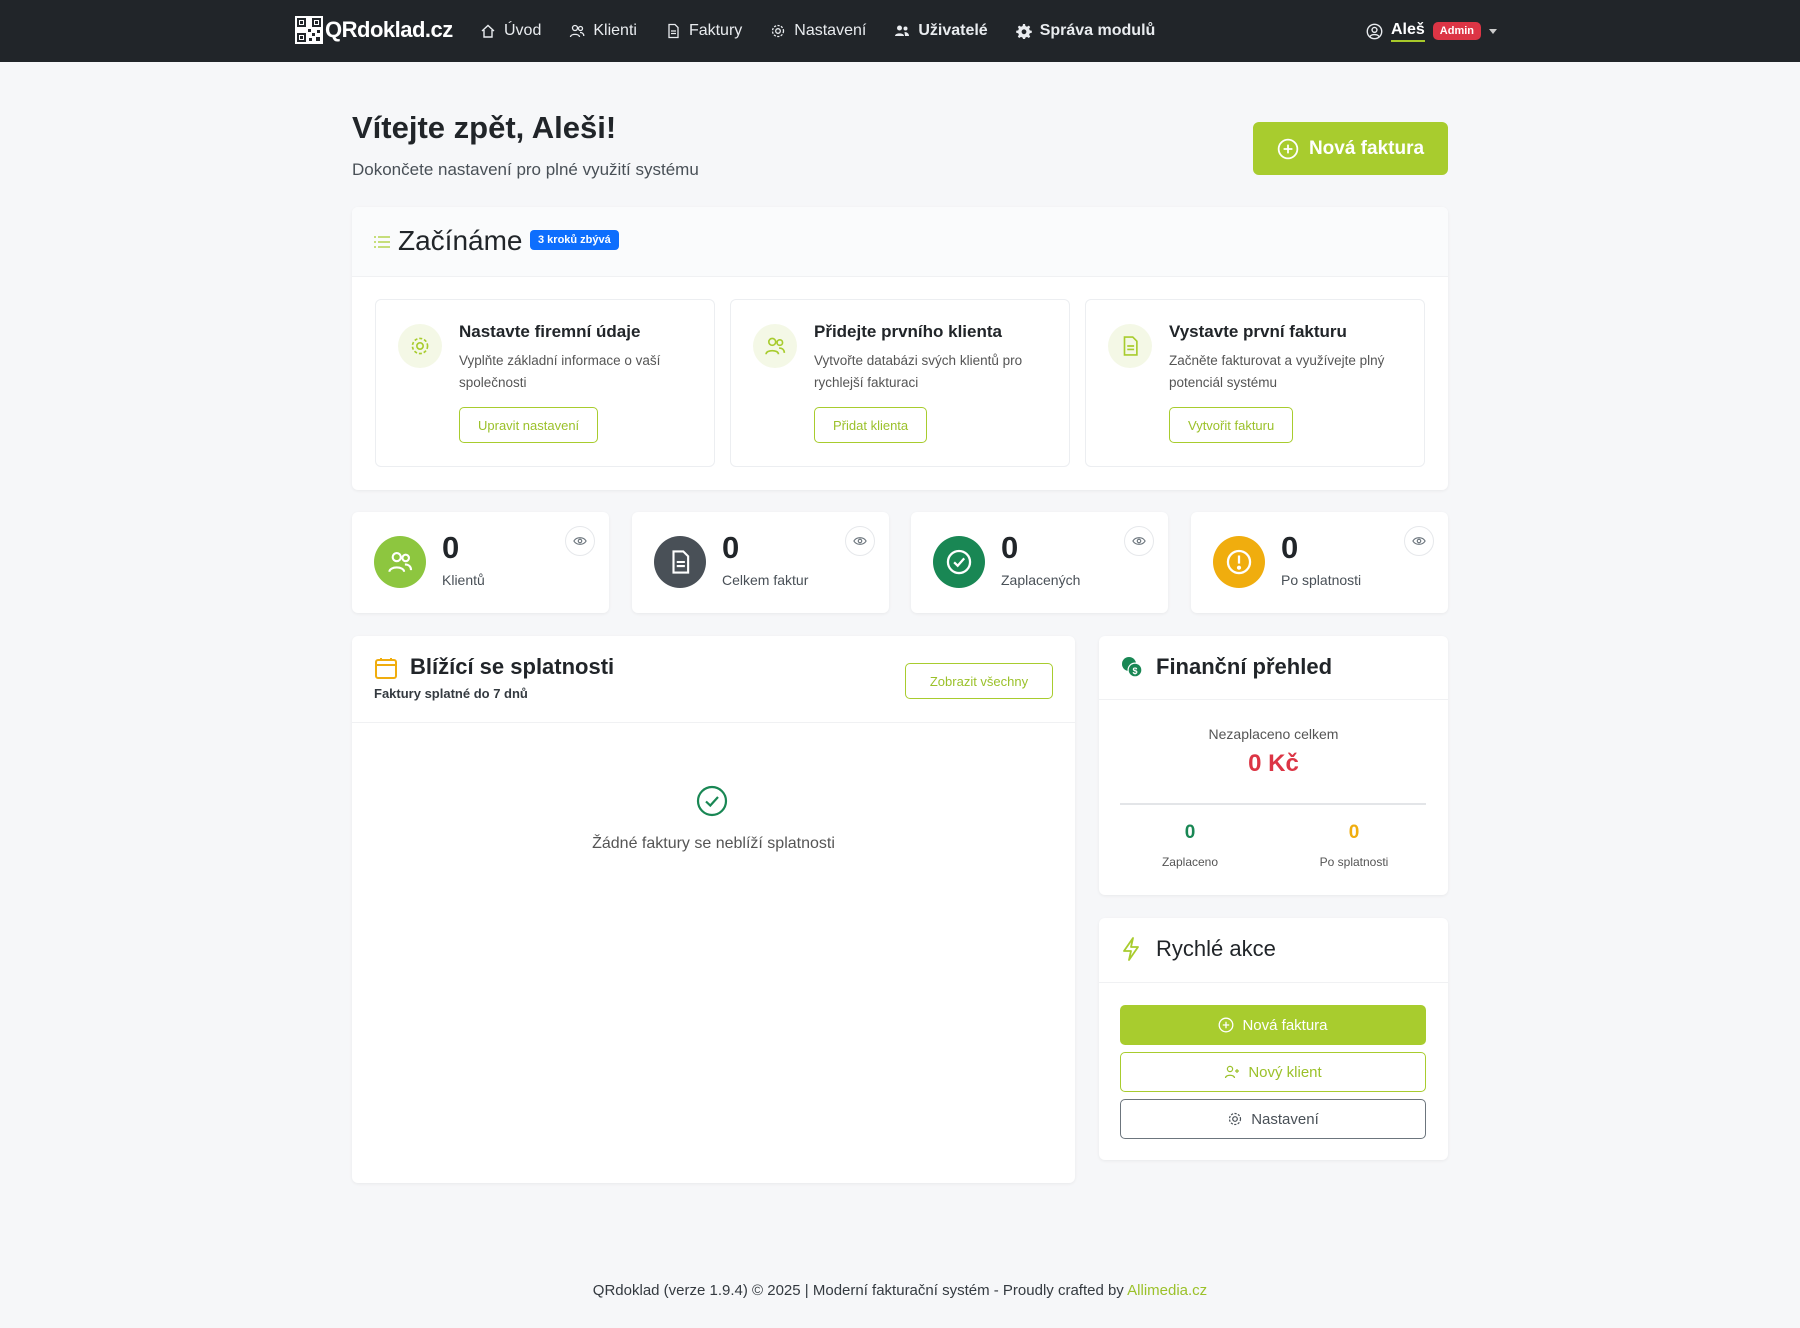  Describe the element at coordinates (484, 127) in the screenshot. I see `page-title: Vítejte zpět, Aleši!` at that location.